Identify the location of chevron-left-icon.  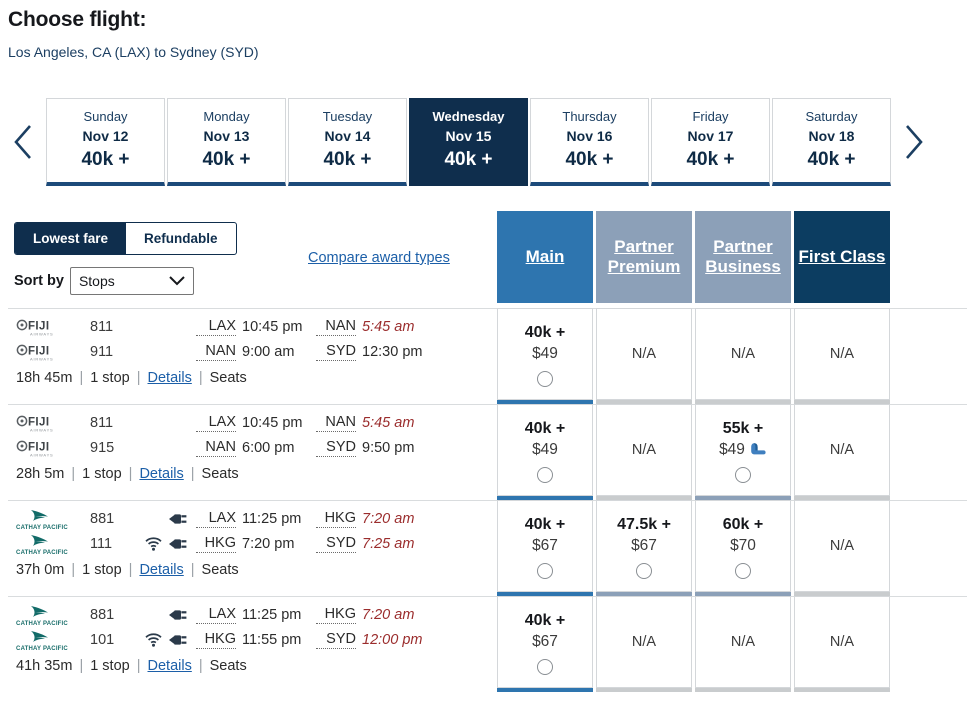
(22, 142).